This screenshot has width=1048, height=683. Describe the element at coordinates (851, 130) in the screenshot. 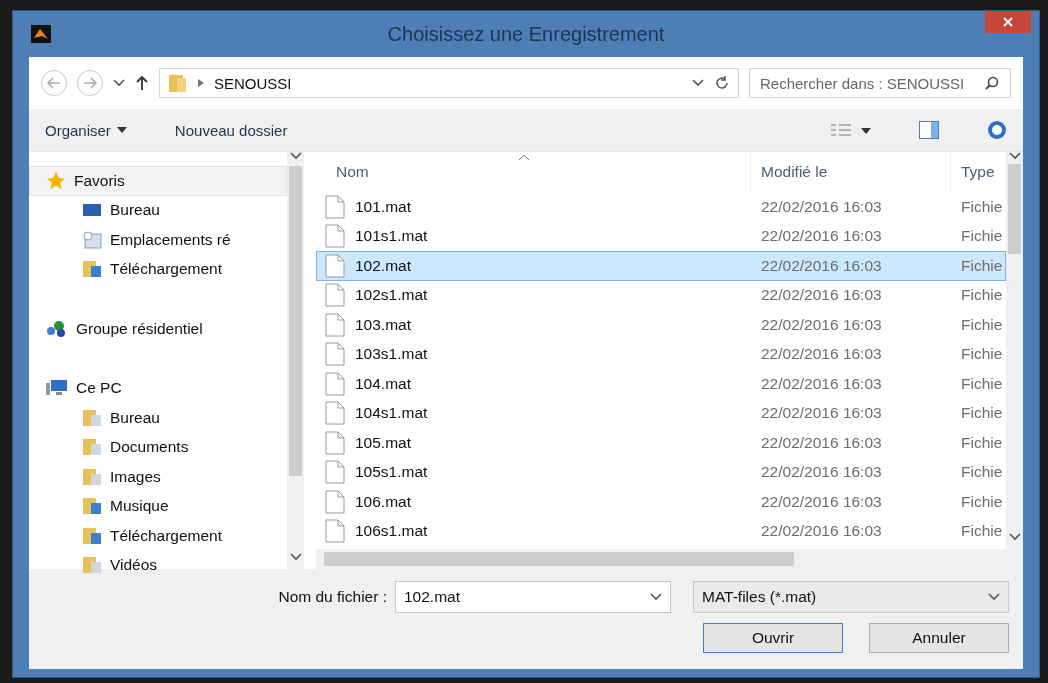

I see `view-options-icon` at that location.